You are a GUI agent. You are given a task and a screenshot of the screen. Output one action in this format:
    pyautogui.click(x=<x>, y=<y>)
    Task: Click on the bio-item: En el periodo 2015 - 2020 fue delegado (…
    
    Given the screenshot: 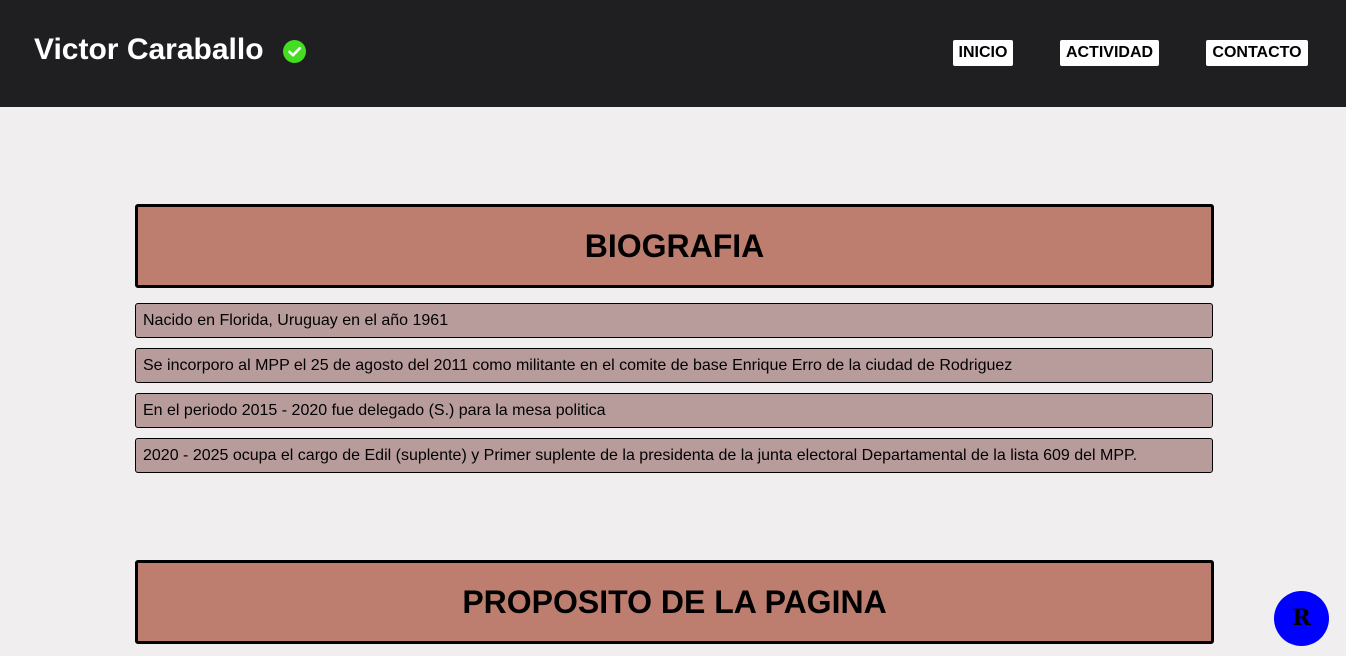 What is the action you would take?
    pyautogui.click(x=674, y=410)
    